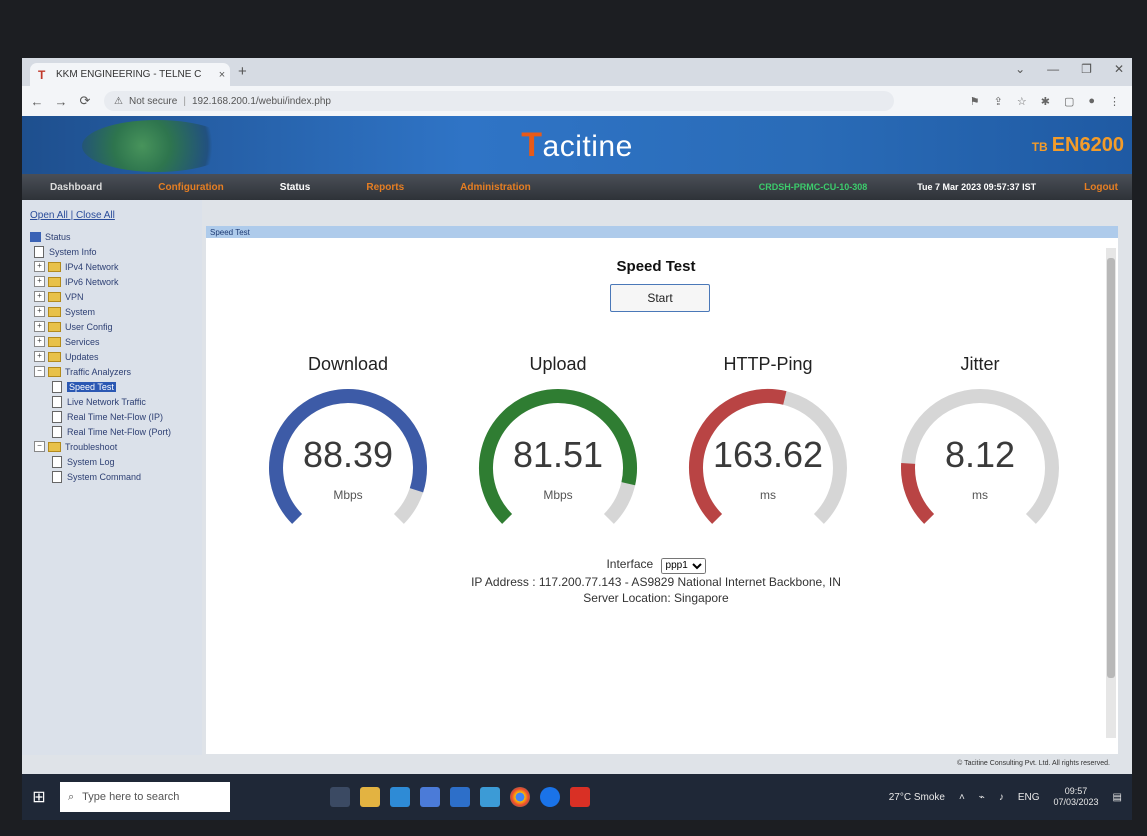 The image size is (1147, 836). Describe the element at coordinates (61, 101) in the screenshot. I see `forward-icon: →` at that location.